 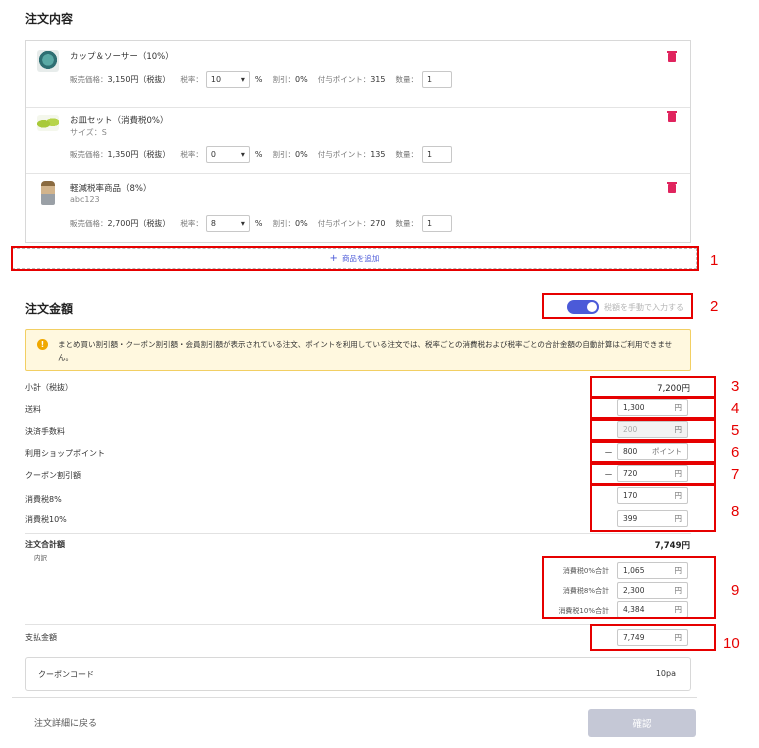 What do you see at coordinates (45, 431) in the screenshot?
I see `payment-fee-label: 決済手数料` at bounding box center [45, 431].